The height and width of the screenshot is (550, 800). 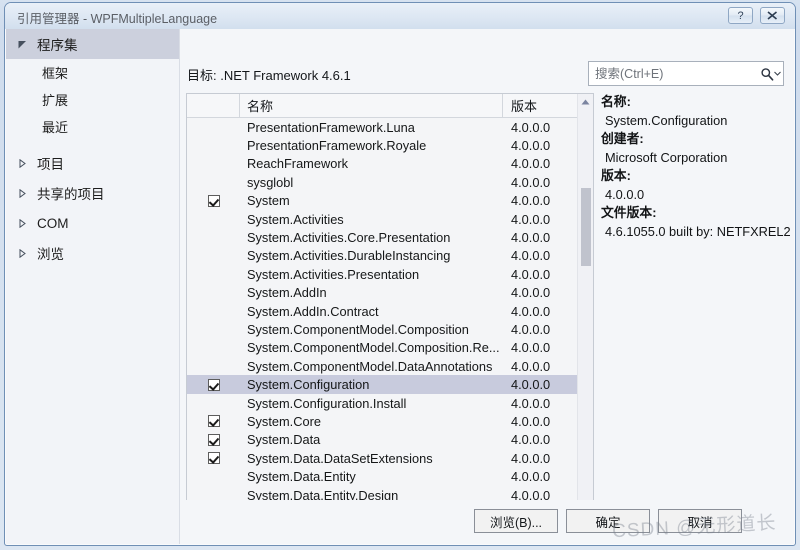 I want to click on assembly-name-cell: System.AddIn.Contract, so click(x=313, y=311).